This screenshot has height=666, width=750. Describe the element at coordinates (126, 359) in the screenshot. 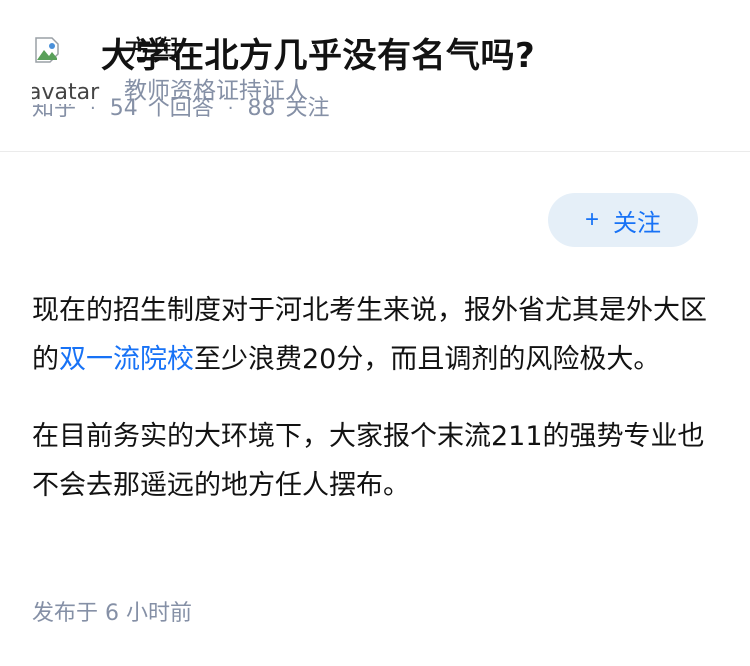

I see `double-first-class-link: 双一流院校` at that location.